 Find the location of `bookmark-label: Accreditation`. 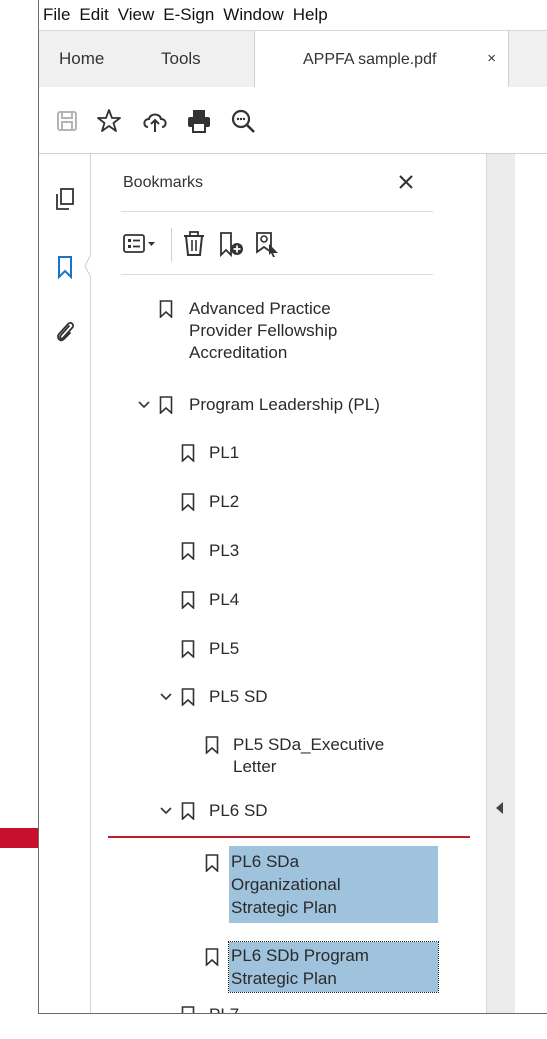

bookmark-label: Accreditation is located at coordinates (238, 352).